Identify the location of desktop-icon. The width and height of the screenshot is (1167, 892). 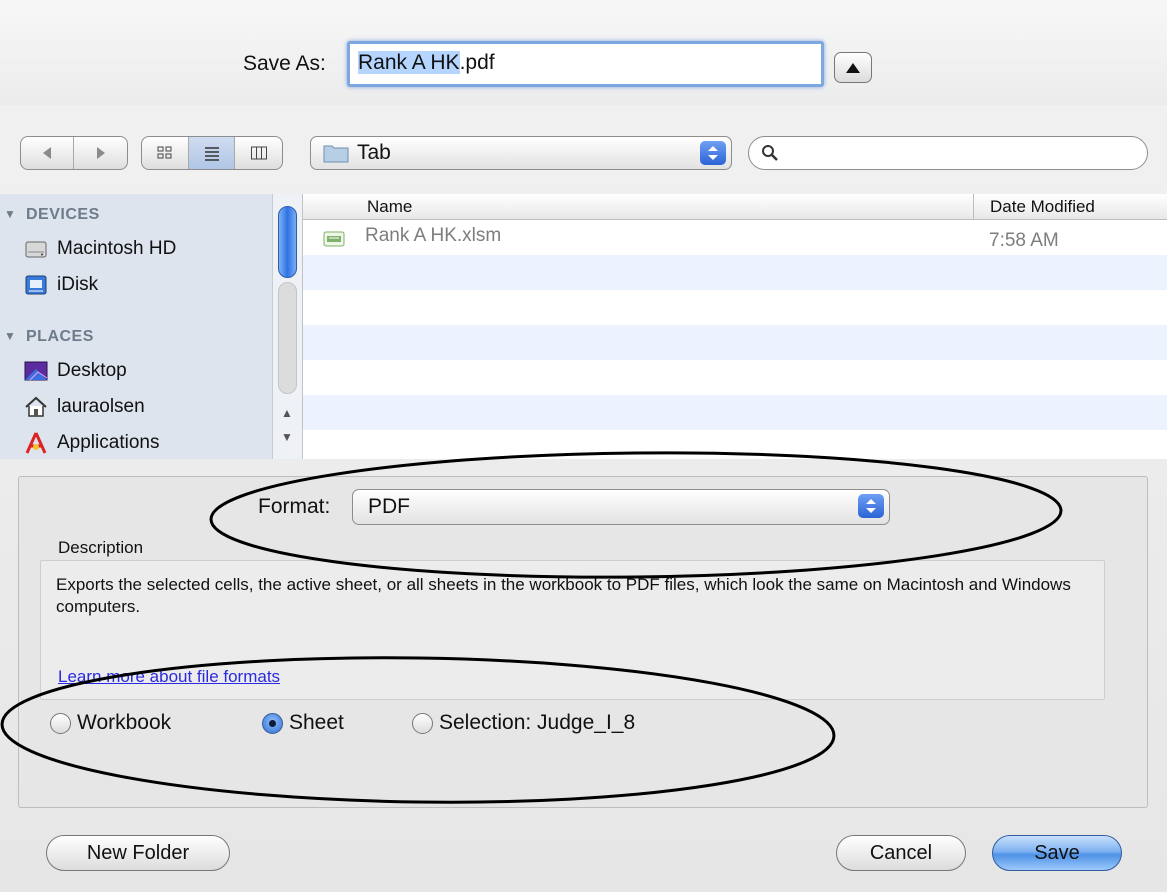
(36, 371).